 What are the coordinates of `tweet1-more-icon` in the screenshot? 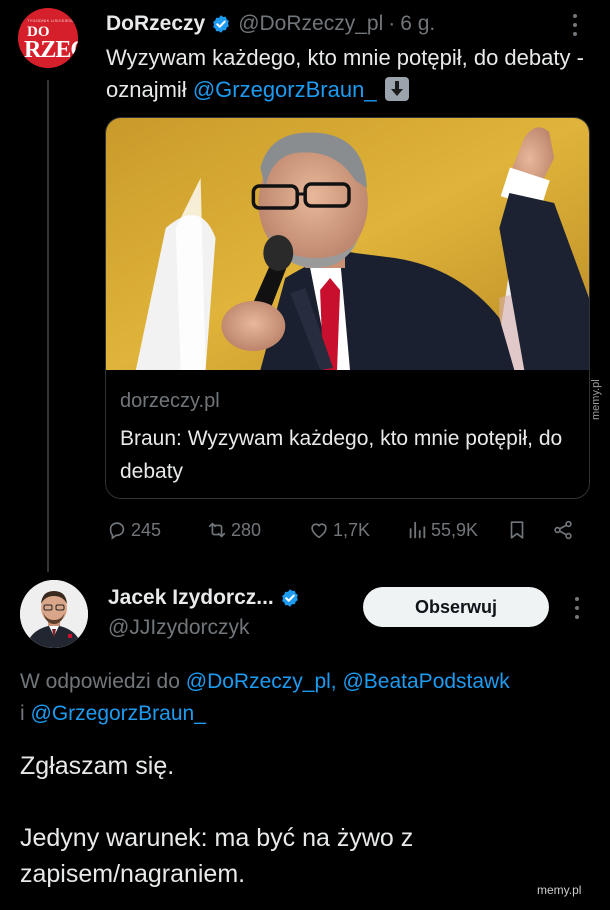 It's located at (575, 25).